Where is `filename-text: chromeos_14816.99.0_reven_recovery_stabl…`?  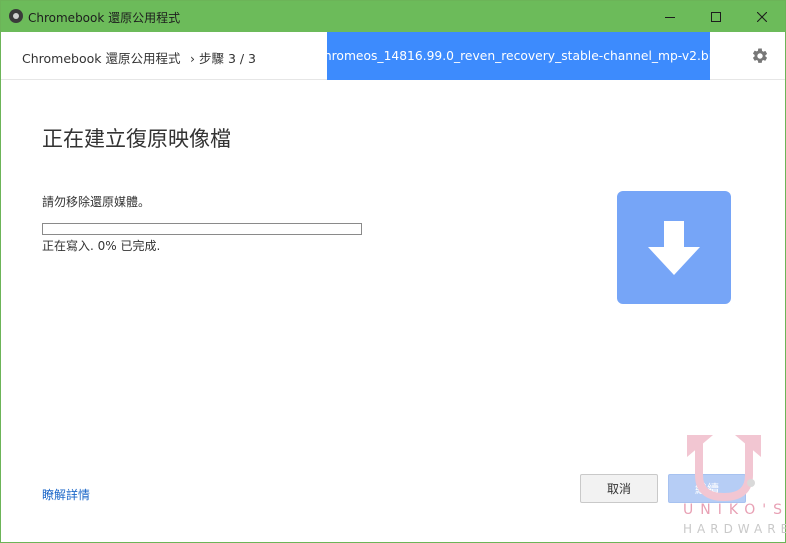 filename-text: chromeos_14816.99.0_reven_recovery_stabl… is located at coordinates (518, 56).